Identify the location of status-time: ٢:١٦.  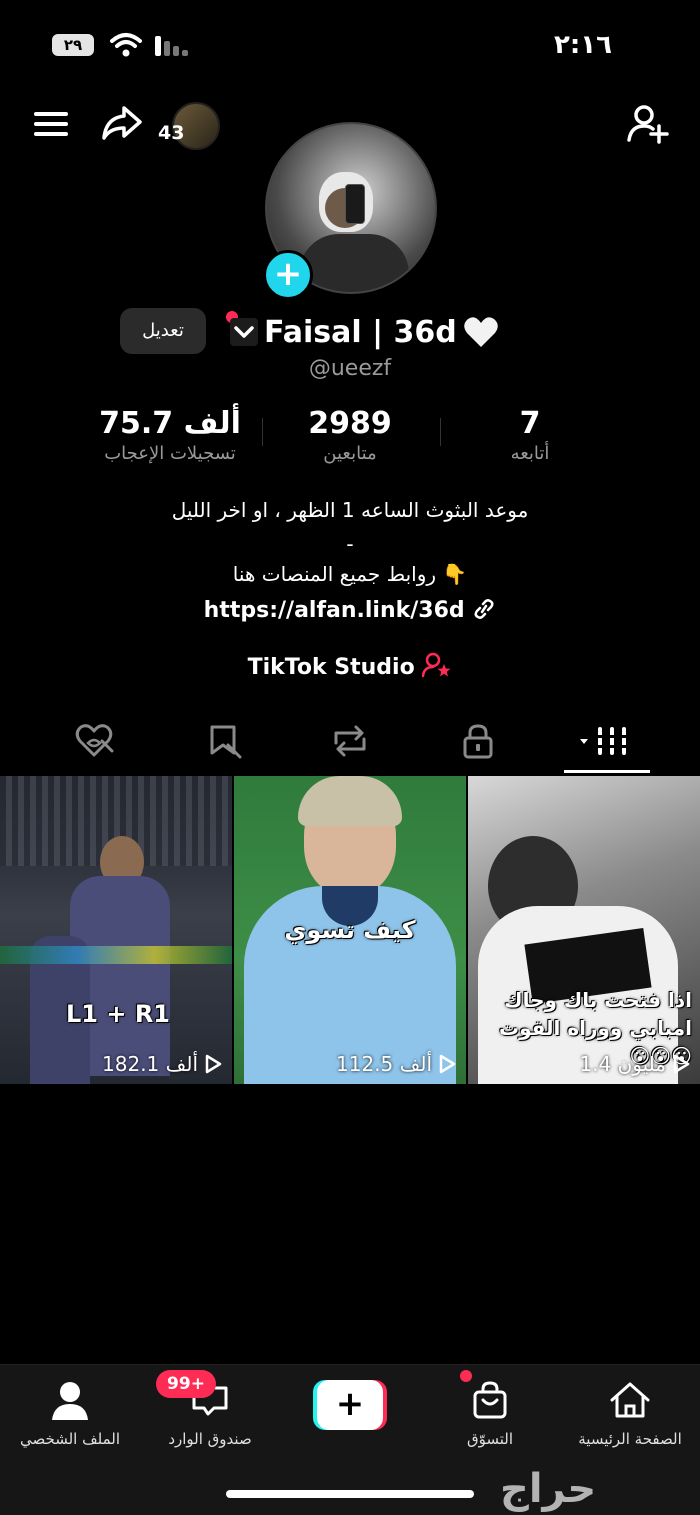
(582, 45).